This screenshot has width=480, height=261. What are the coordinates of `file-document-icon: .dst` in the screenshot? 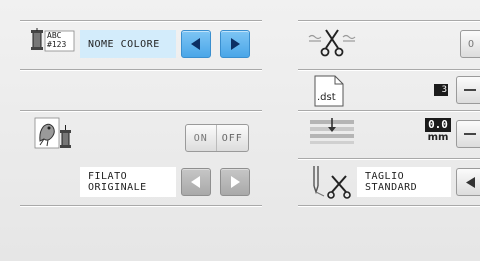 It's located at (329, 91).